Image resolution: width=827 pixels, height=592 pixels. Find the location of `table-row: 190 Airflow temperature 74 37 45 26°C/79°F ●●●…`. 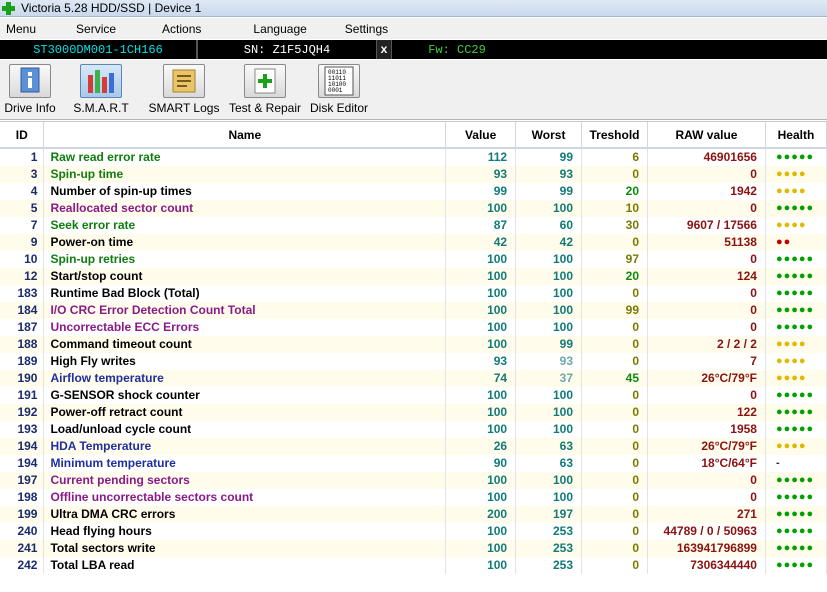

table-row: 190 Airflow temperature 74 37 45 26°C/79°F ●●●… is located at coordinates (413, 378).